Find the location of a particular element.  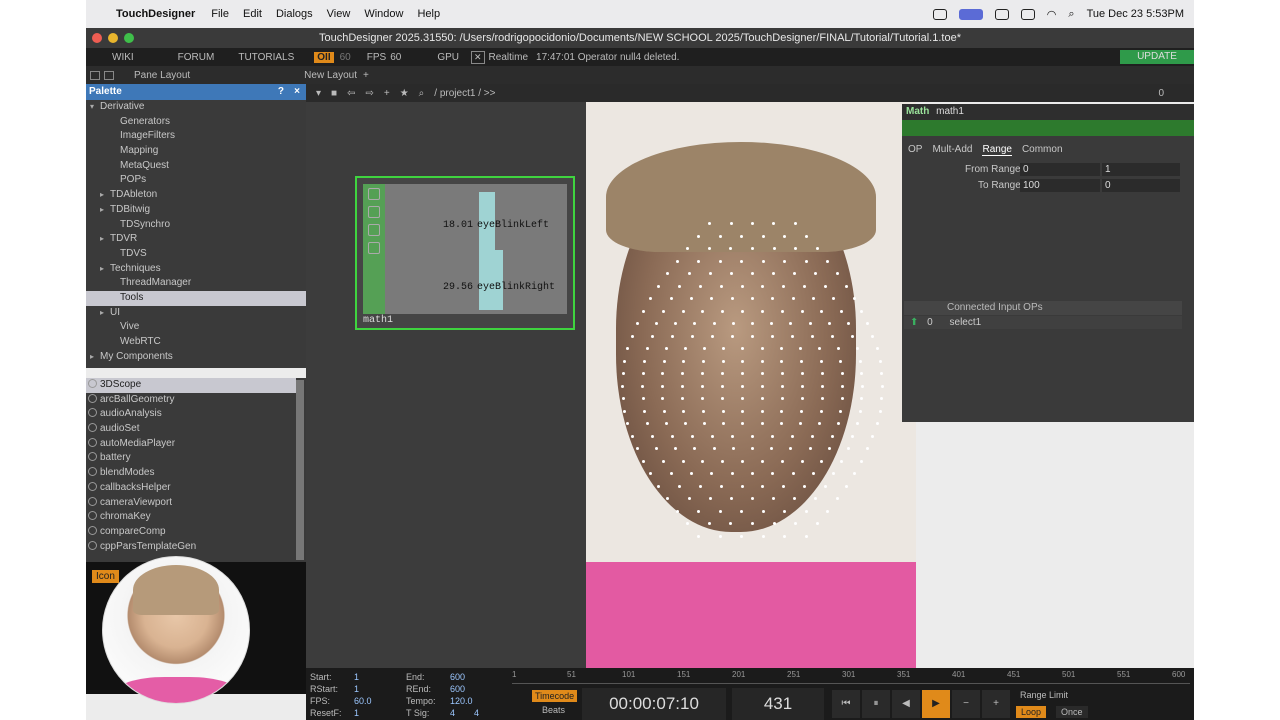

timecode-display: 00:00:07:10 is located at coordinates (654, 704).